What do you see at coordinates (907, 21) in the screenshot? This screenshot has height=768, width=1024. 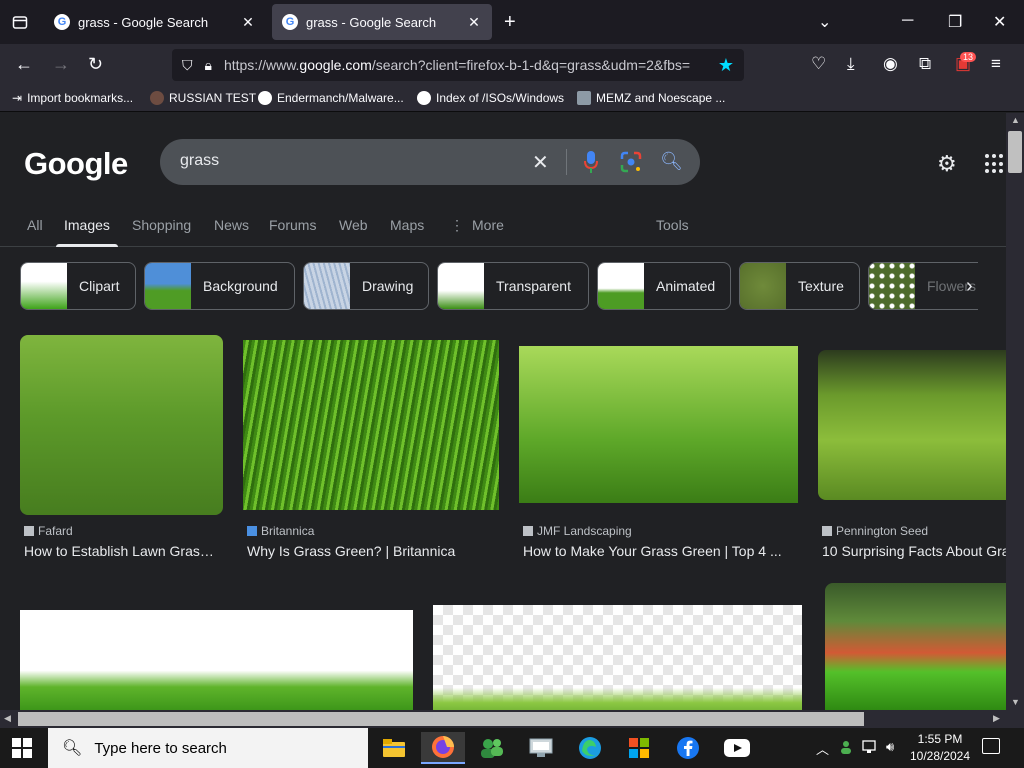 I see `minimize-icon: ─` at bounding box center [907, 21].